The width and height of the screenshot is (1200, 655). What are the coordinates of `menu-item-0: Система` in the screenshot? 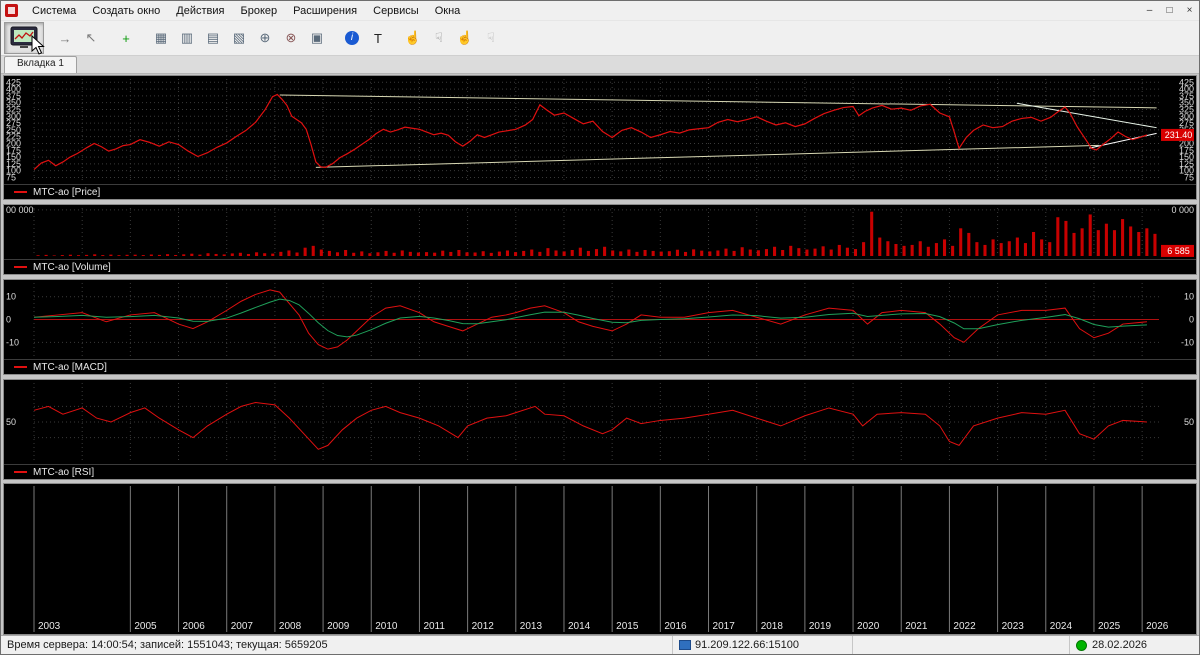 It's located at (54, 11).